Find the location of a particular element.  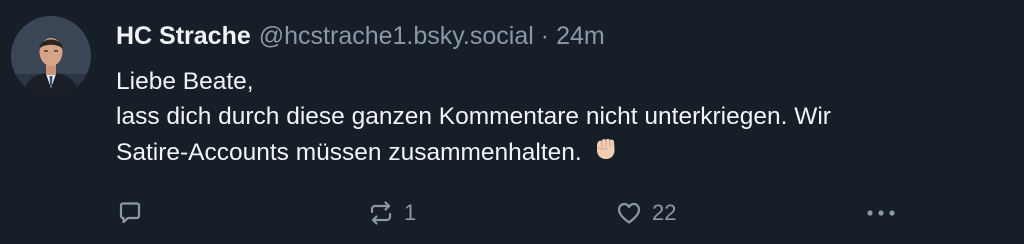

heart-icon is located at coordinates (629, 213).